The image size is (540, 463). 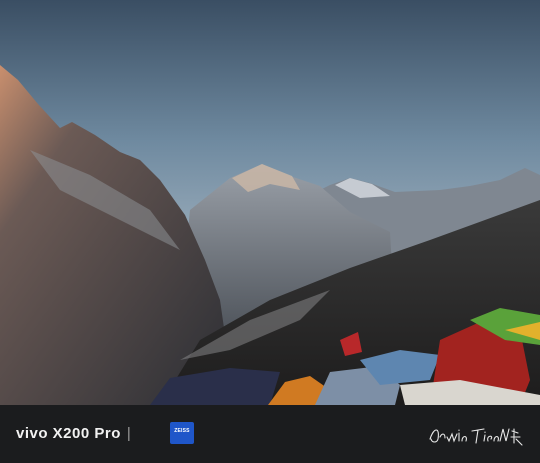 What do you see at coordinates (476, 437) in the screenshot?
I see `photographer-signature` at bounding box center [476, 437].